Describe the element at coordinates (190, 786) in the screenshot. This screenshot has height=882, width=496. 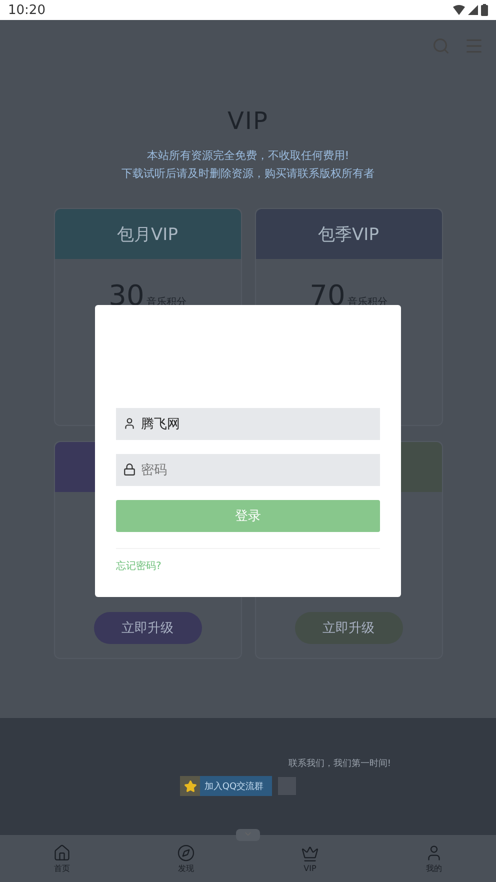
I see `star-icon` at that location.